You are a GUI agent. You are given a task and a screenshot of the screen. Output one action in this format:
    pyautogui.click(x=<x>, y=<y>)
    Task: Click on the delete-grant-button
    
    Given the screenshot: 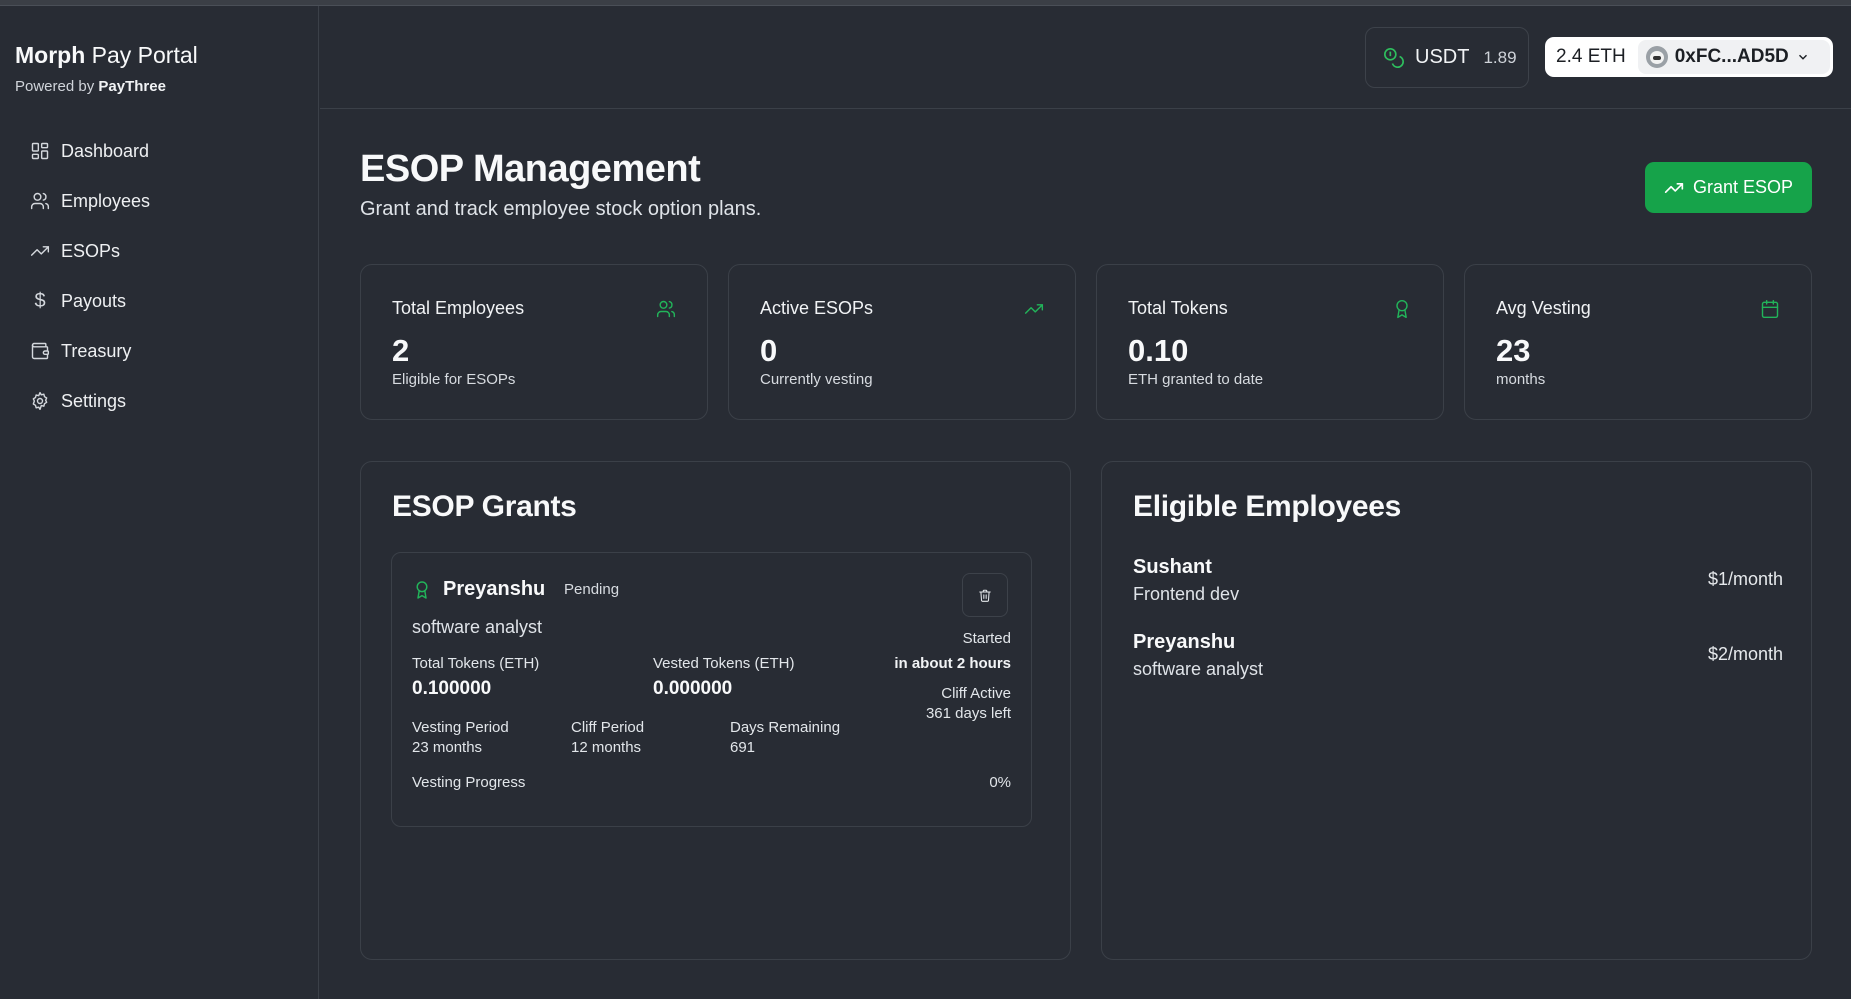 What is the action you would take?
    pyautogui.click(x=985, y=595)
    